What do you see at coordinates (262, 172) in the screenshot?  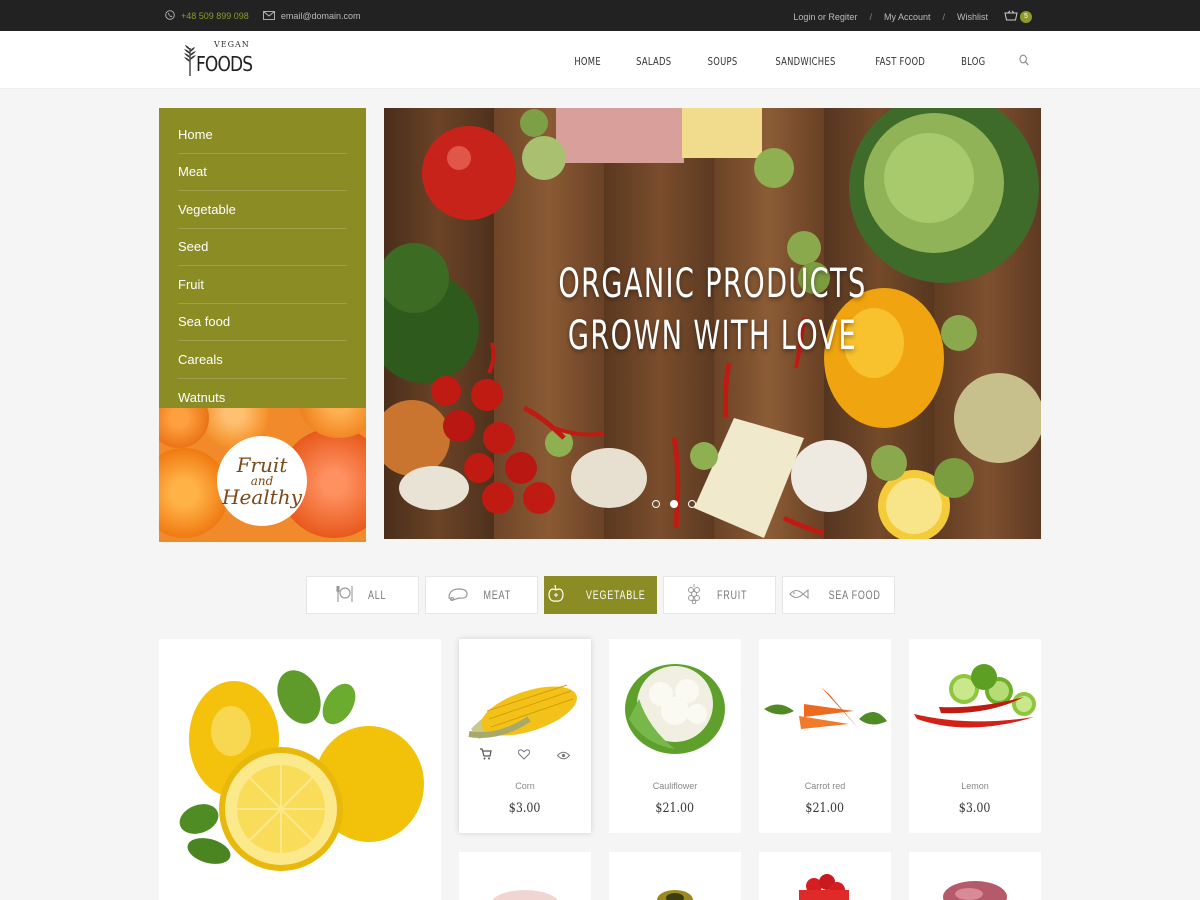 I see `sidebar-item-meat: Meat` at bounding box center [262, 172].